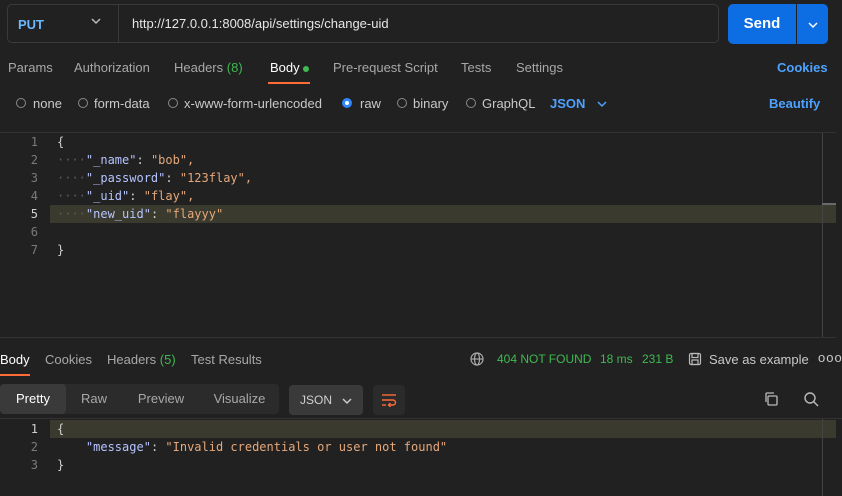 The width and height of the screenshot is (842, 496). Describe the element at coordinates (567, 103) in the screenshot. I see `body-format-select: JSON` at that location.